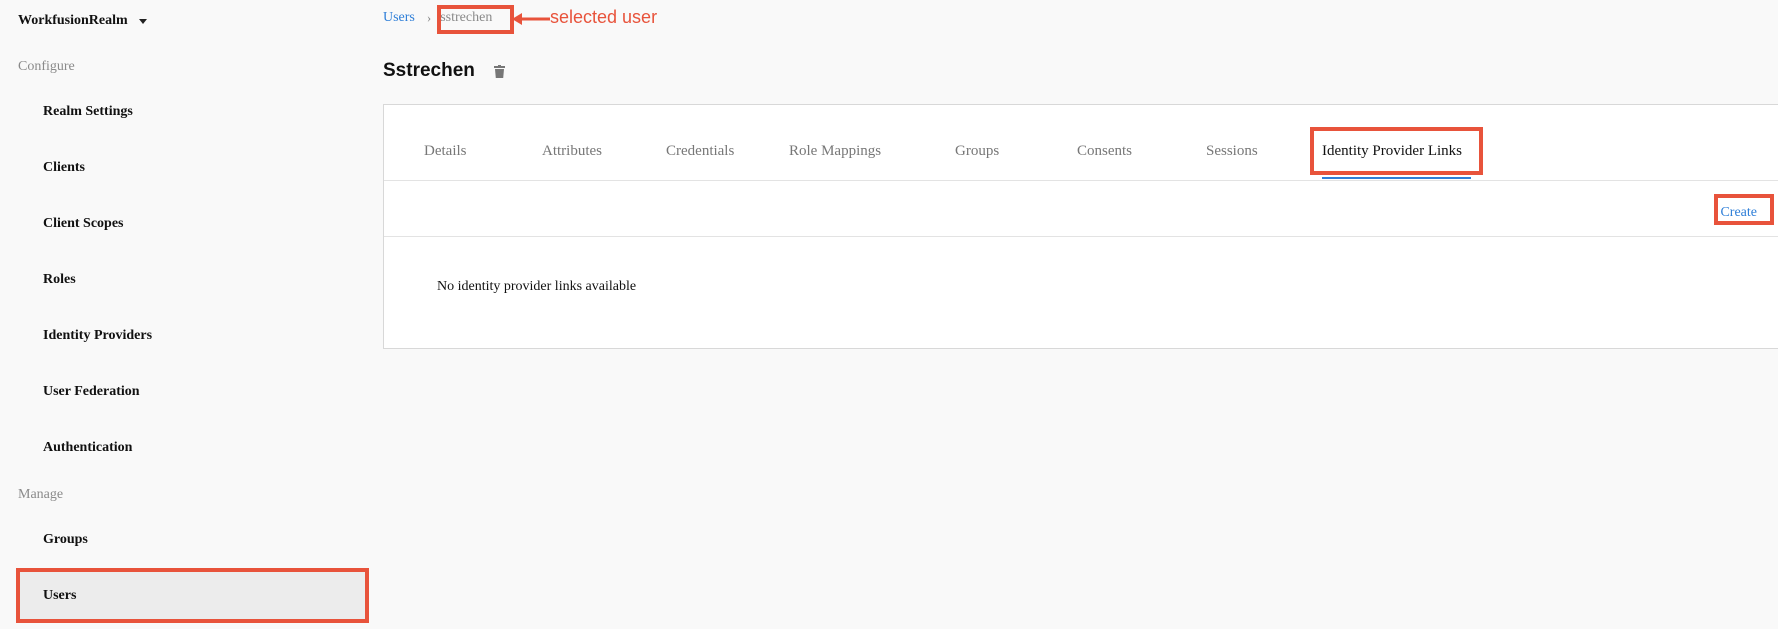 The image size is (1778, 629). Describe the element at coordinates (1081, 209) in the screenshot. I see `toolbar: Create` at that location.